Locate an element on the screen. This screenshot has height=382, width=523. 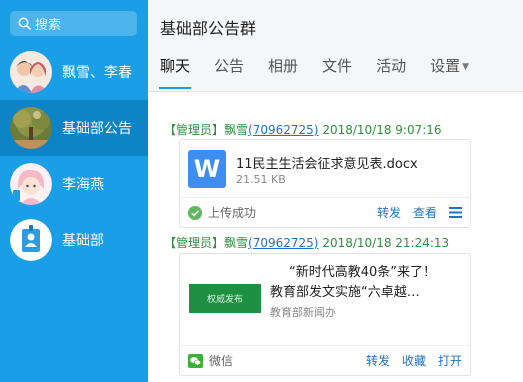
message-meta: 【管理员】飘雪(70962725) 2018/10/18 9:07:16 is located at coordinates (303, 129).